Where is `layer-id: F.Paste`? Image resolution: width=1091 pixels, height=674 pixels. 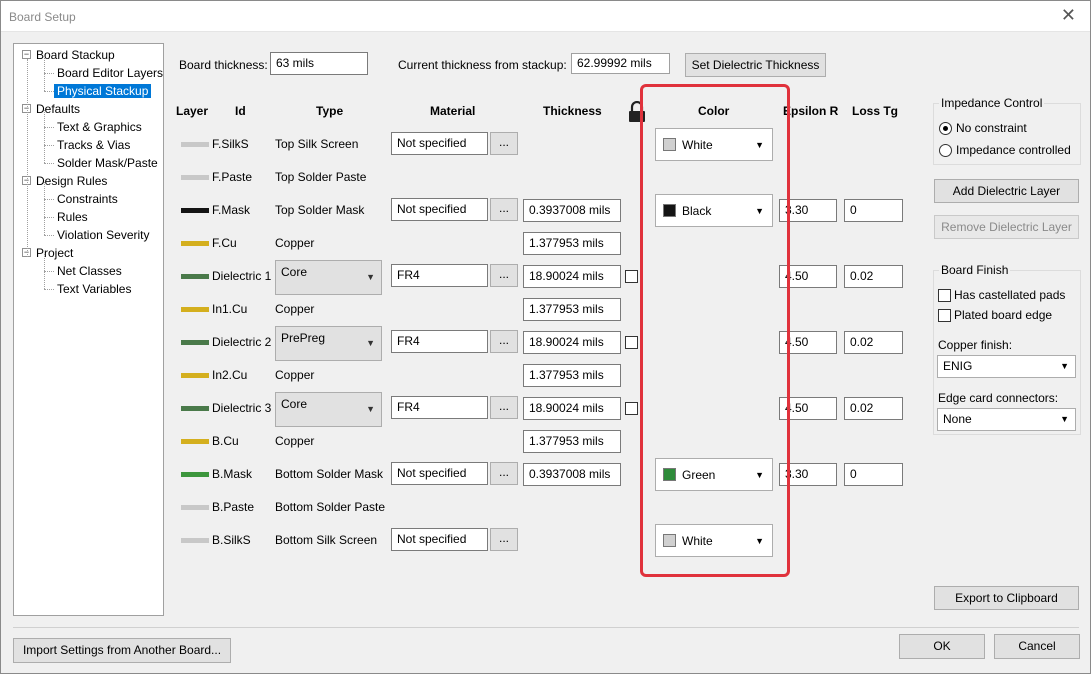 layer-id: F.Paste is located at coordinates (232, 177).